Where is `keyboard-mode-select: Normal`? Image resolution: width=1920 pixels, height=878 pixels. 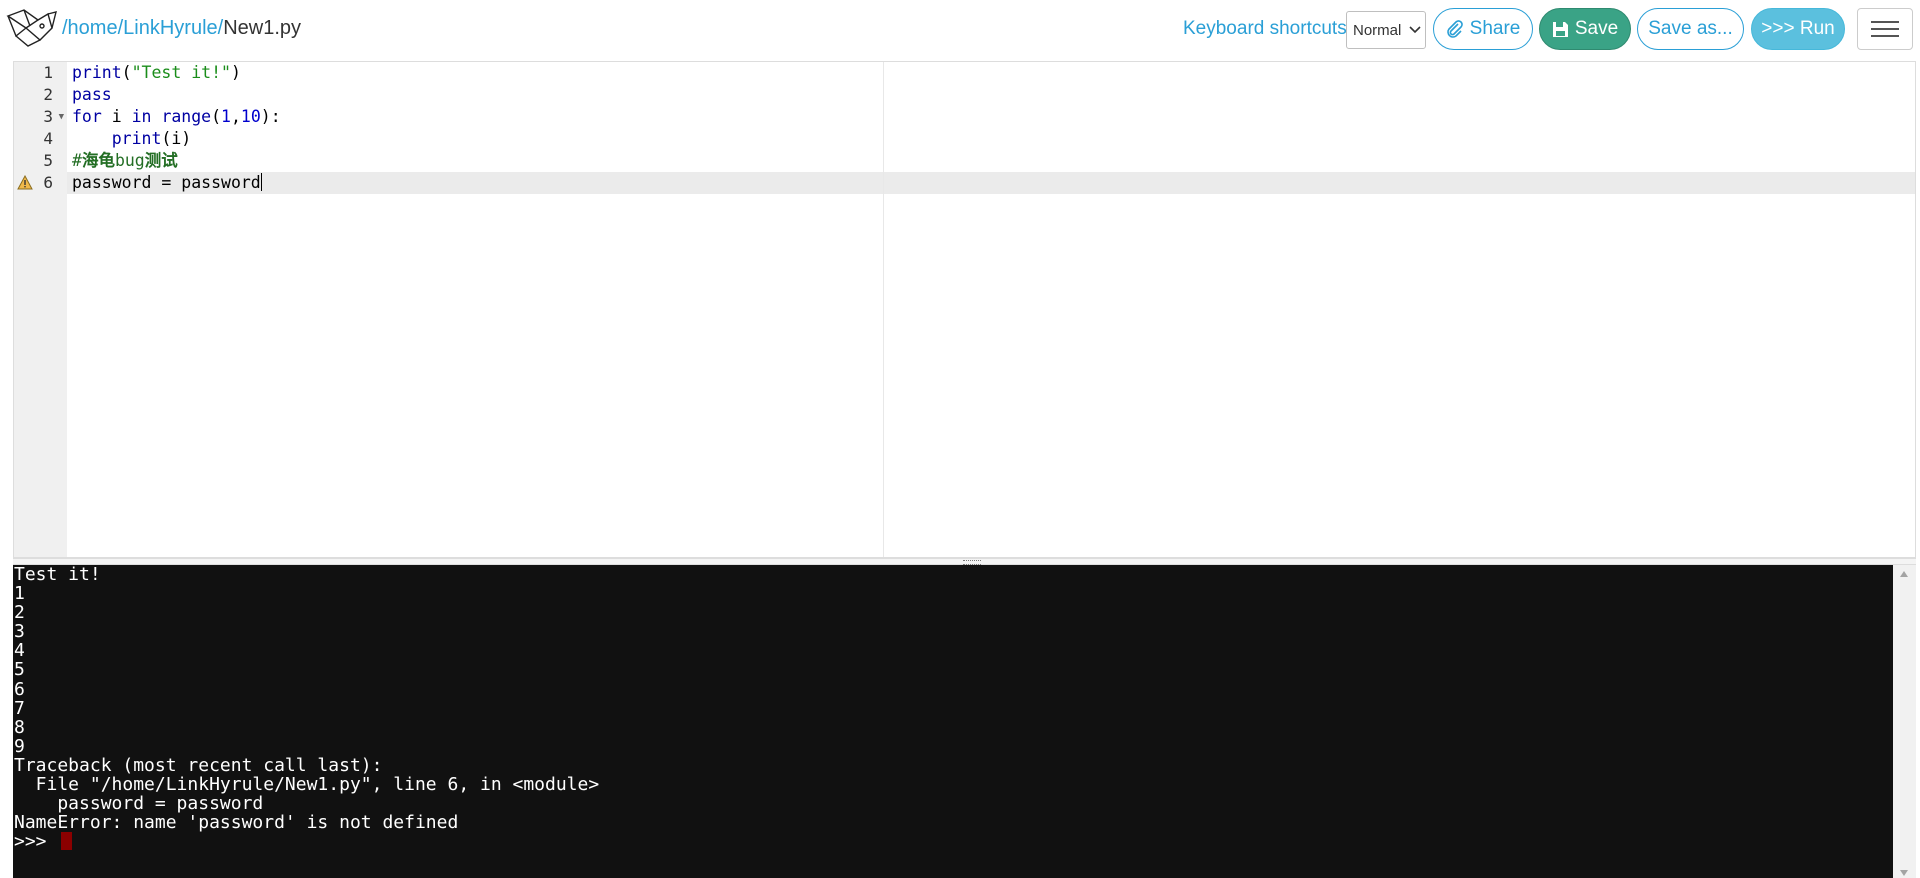
keyboard-mode-select: Normal is located at coordinates (1386, 30).